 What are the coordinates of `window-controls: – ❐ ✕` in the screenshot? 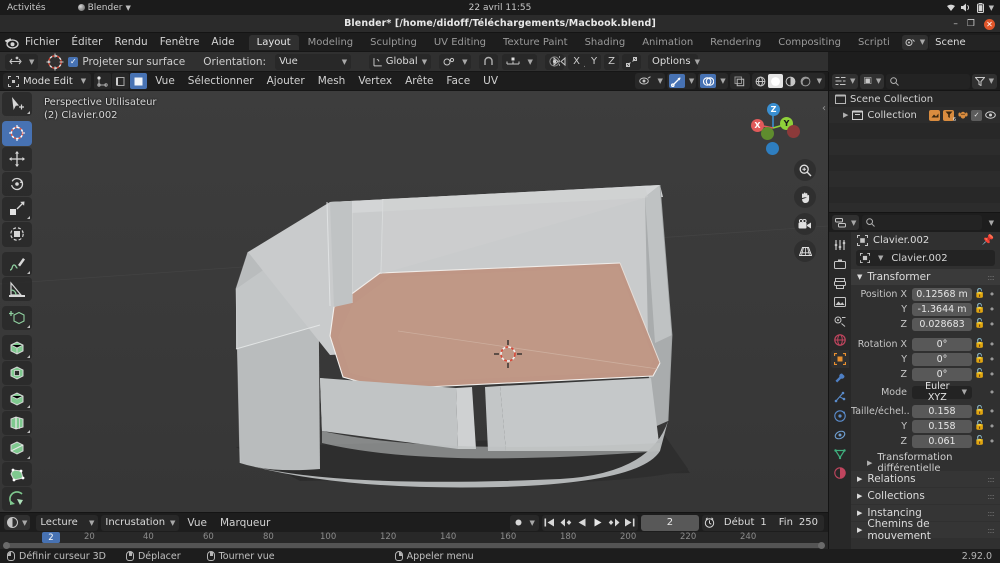 It's located at (974, 24).